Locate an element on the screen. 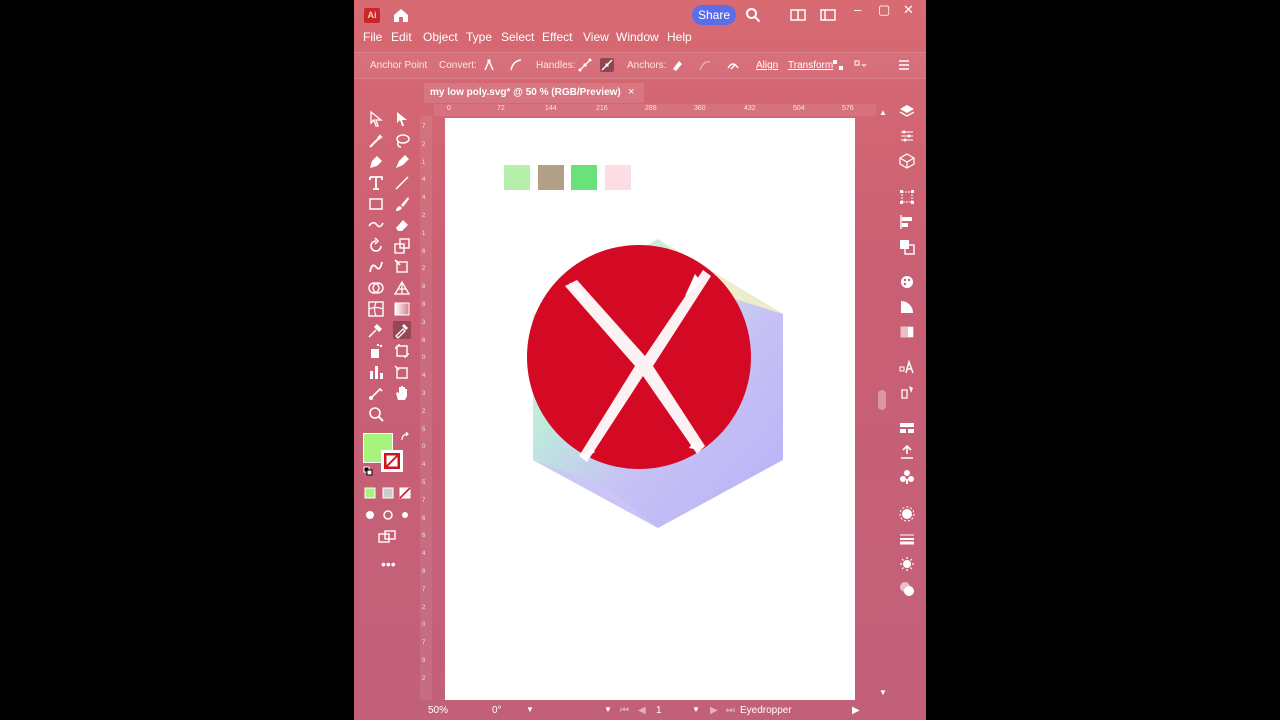  graphic-styles-icon is located at coordinates (907, 564).